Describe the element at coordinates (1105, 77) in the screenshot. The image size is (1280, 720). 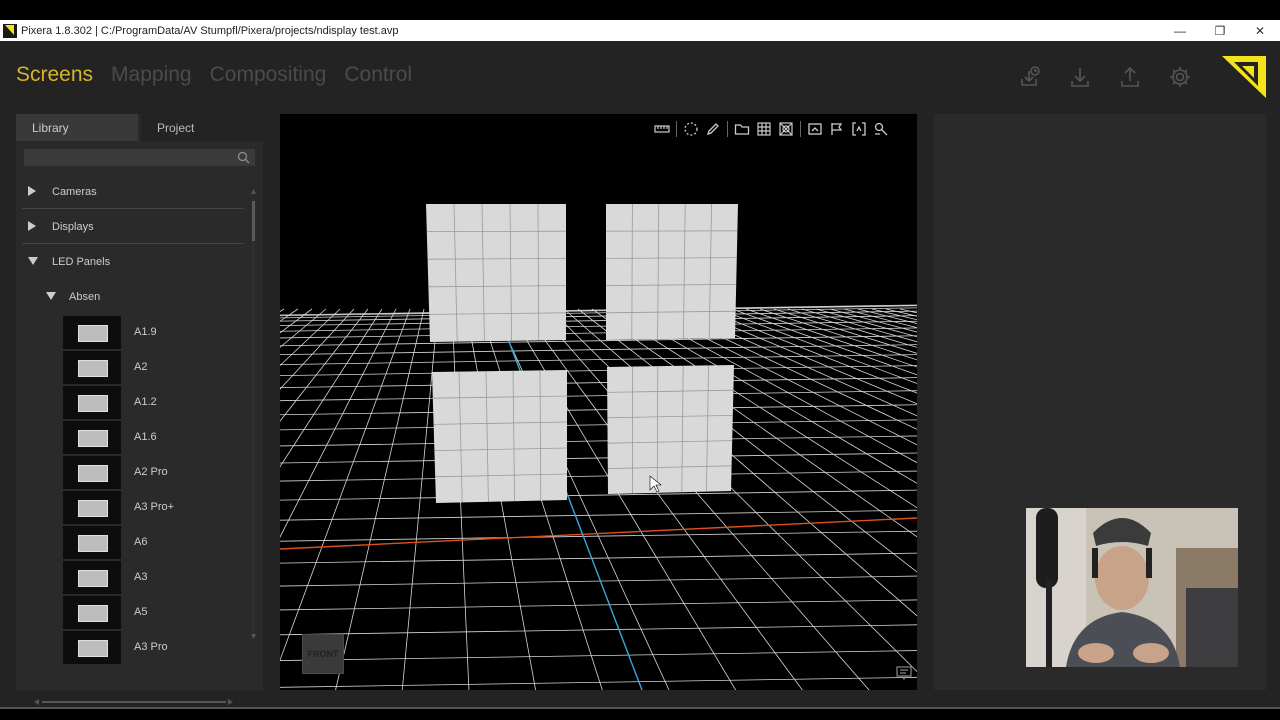
I see `top-toolbar` at that location.